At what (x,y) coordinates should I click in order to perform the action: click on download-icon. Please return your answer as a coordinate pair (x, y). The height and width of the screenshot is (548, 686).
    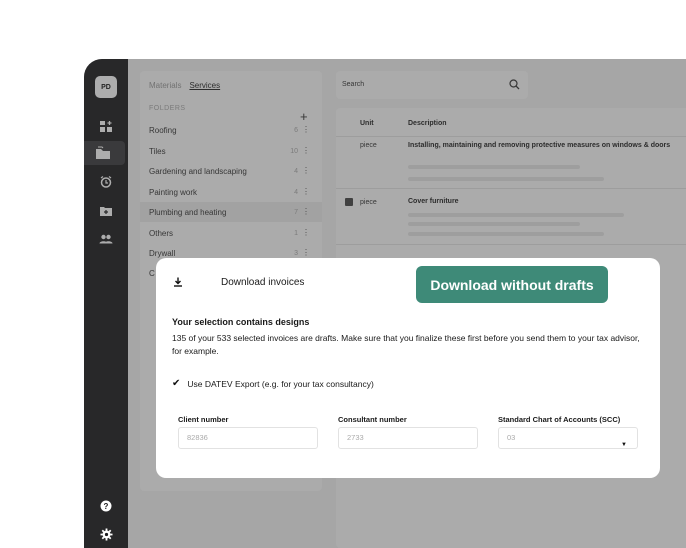
    Looking at the image, I should click on (178, 282).